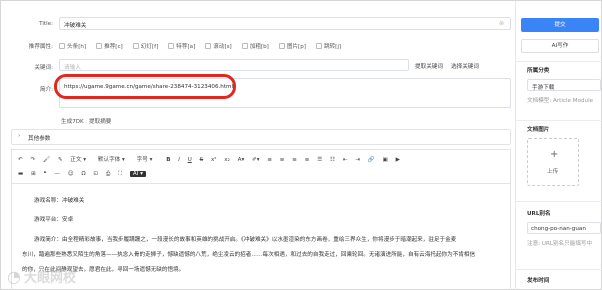 The width and height of the screenshot is (602, 290). What do you see at coordinates (14, 276) in the screenshot?
I see `watermark-logo-icon: ◔` at bounding box center [14, 276].